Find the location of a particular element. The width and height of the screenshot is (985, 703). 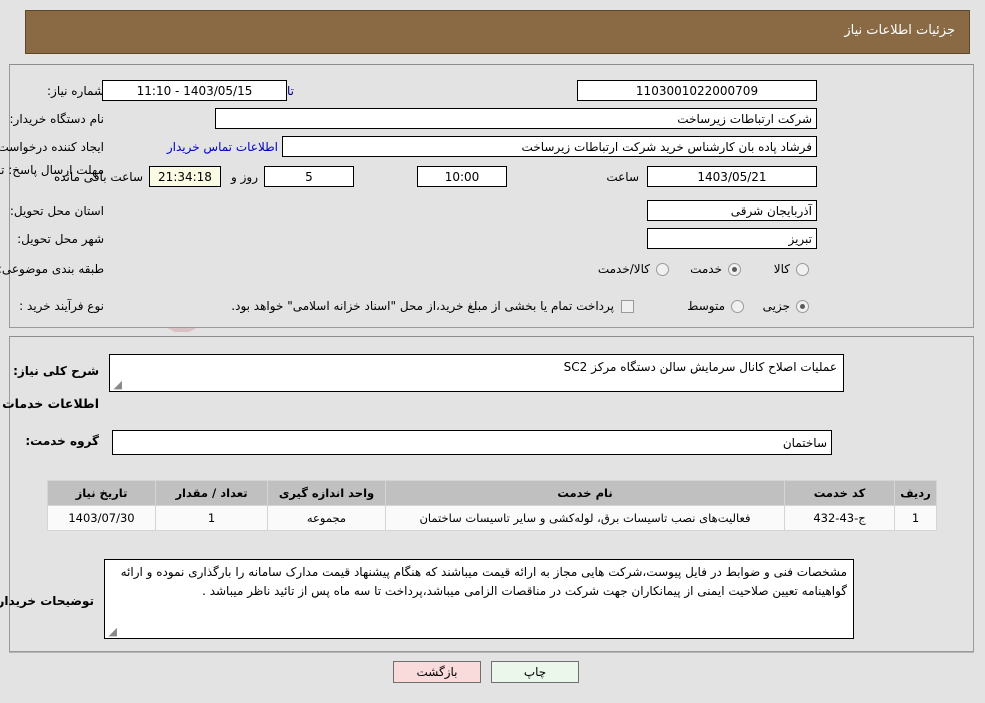

service-group-value: ساختمان is located at coordinates (473, 442).